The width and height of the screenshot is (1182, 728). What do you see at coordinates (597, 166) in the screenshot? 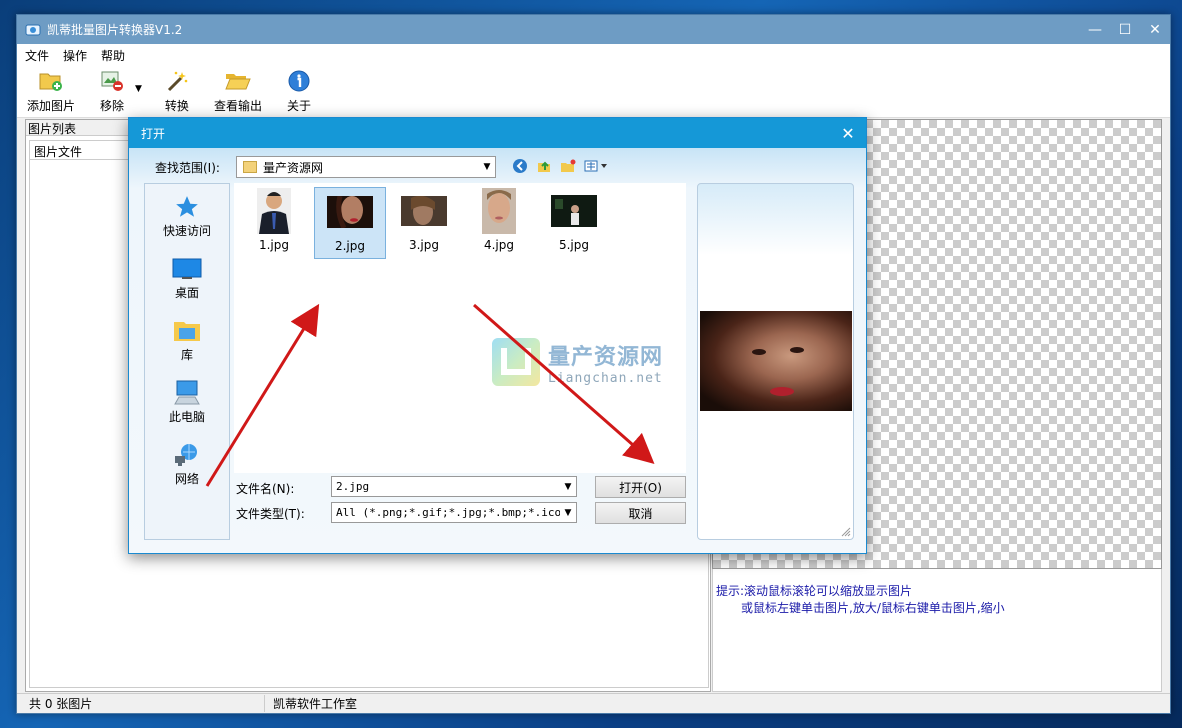
I see `view-menu-icon` at bounding box center [597, 166].